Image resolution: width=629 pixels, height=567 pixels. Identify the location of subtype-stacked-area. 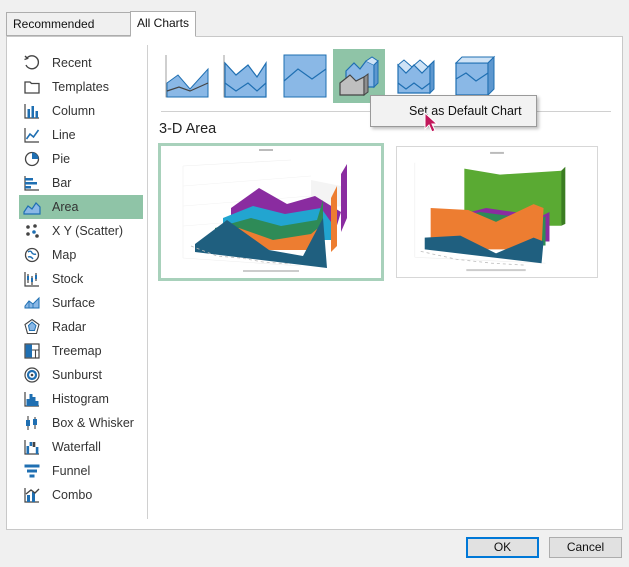
(245, 76).